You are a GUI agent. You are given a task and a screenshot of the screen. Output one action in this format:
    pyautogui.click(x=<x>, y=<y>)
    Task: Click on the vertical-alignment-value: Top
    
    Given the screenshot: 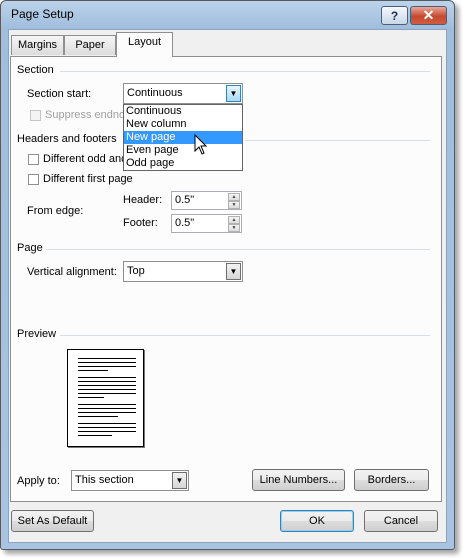 What is the action you would take?
    pyautogui.click(x=136, y=271)
    